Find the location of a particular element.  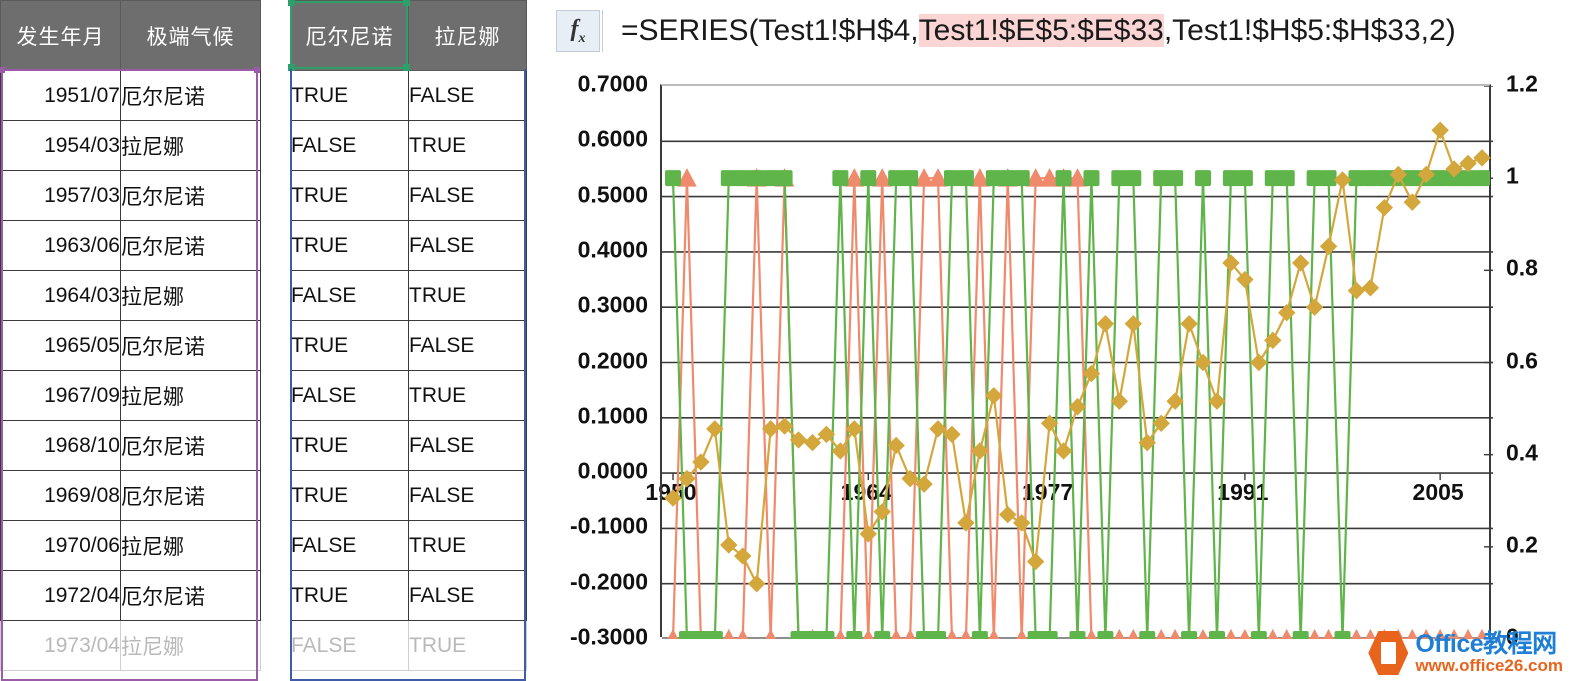

table-row: 1954/03 拉尼娜 is located at coordinates (130, 145).